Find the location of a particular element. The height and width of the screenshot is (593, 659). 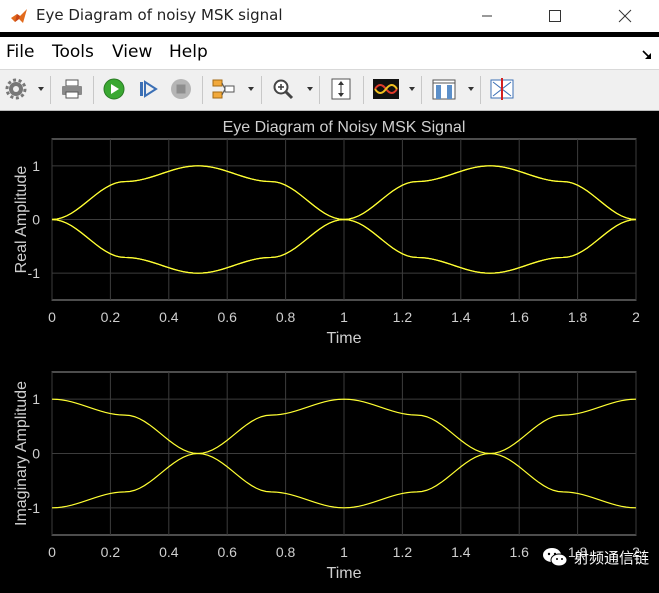

eye-diagram-button is located at coordinates (386, 89).